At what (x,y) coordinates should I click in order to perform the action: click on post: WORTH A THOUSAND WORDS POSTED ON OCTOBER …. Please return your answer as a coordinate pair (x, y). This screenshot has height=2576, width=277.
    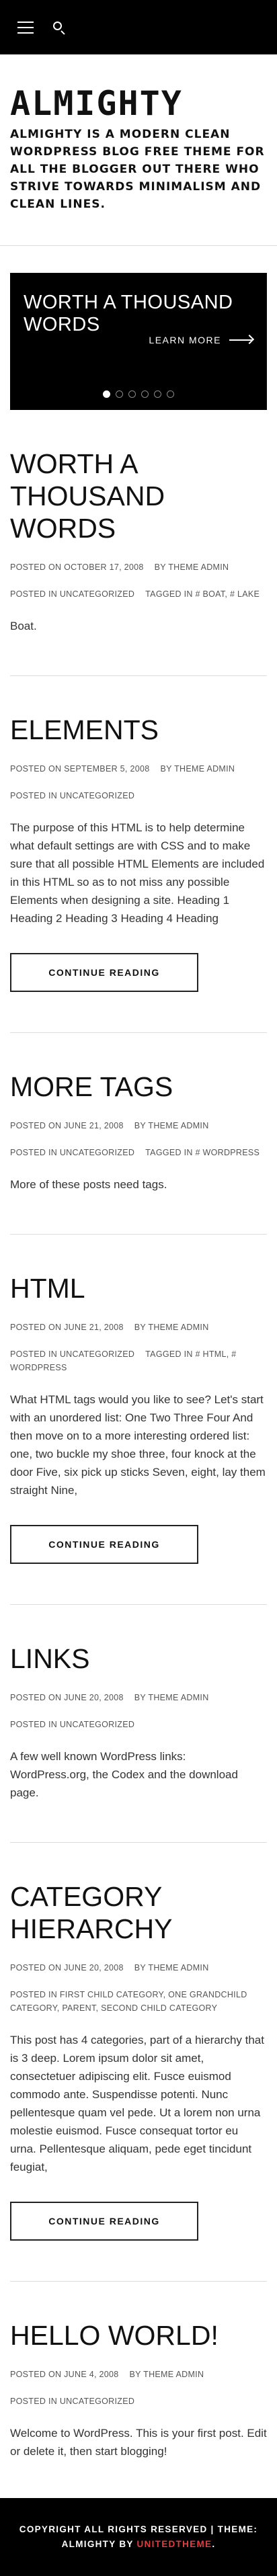
    Looking at the image, I should click on (138, 543).